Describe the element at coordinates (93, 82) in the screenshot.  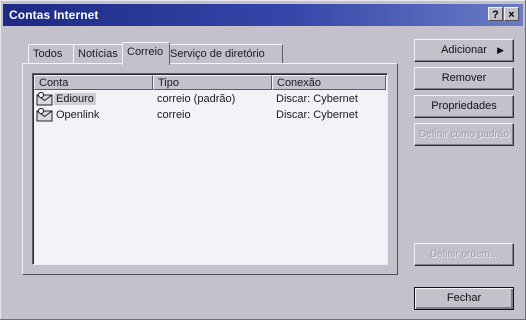
I see `column-header-conta: Conta` at that location.